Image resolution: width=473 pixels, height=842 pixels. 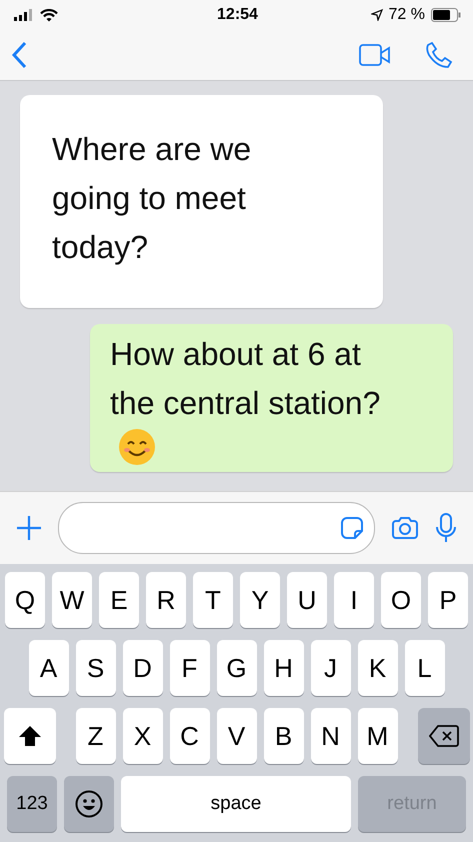 I want to click on back-icon, so click(x=19, y=55).